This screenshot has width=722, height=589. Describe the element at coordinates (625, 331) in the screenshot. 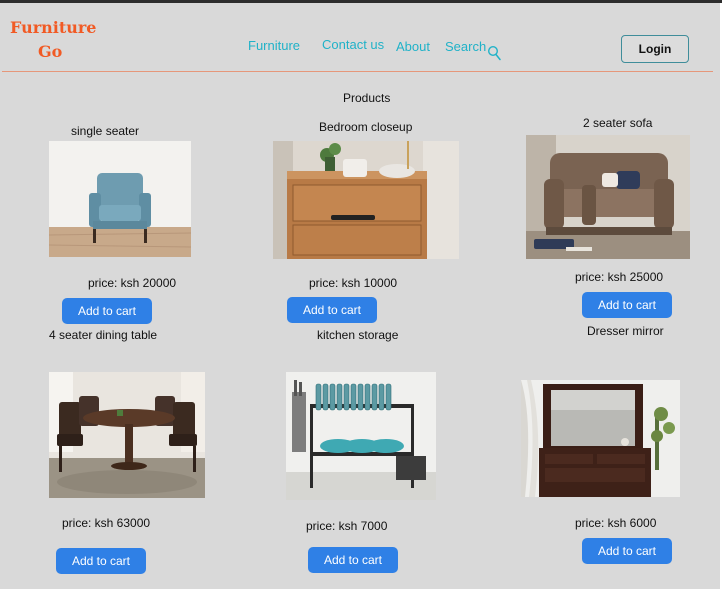

I see `product-title-dresser-mirror: Dresser mirror` at that location.